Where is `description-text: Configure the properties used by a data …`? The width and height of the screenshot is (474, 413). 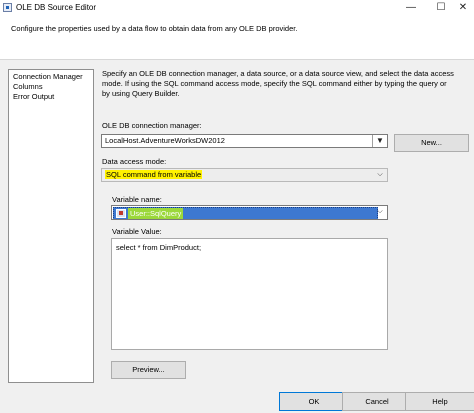 description-text: Configure the properties used by a data … is located at coordinates (154, 28).